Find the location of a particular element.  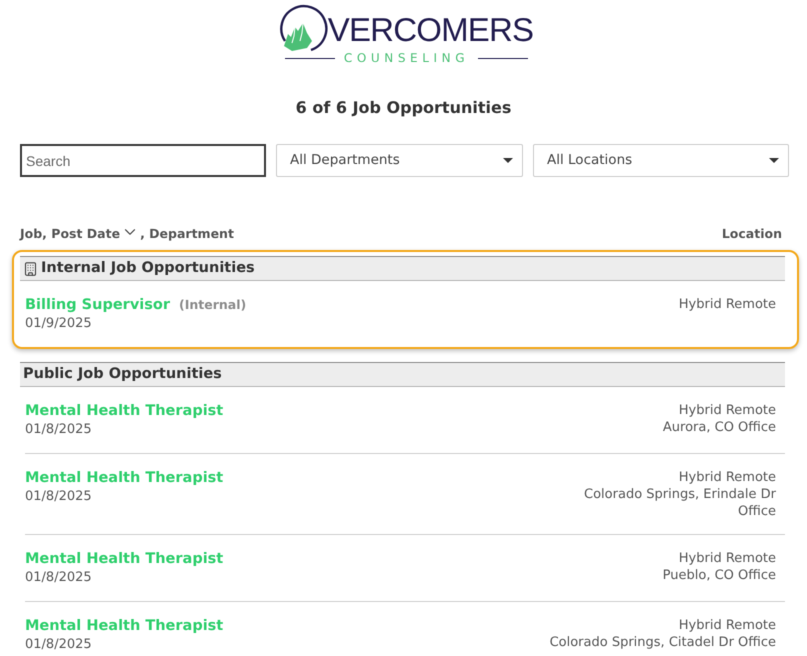

section-title: Public Job Opportunities is located at coordinates (122, 374).